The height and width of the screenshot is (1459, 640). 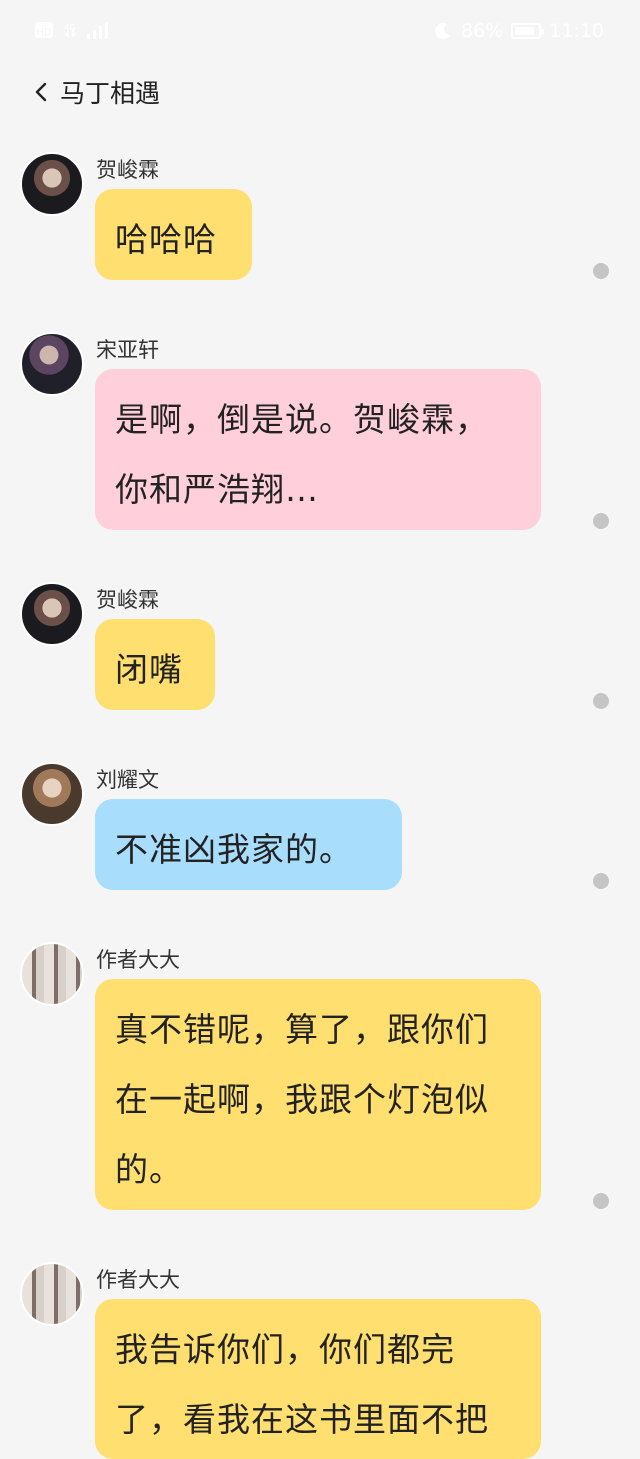 What do you see at coordinates (318, 1379) in the screenshot?
I see `message-bubble: 我告诉你们，你们都完了，看我在这书里面不把` at bounding box center [318, 1379].